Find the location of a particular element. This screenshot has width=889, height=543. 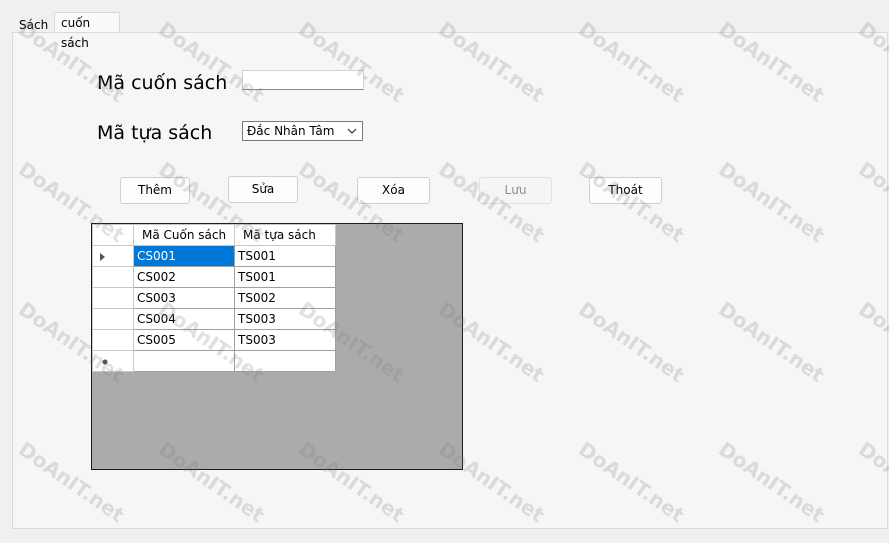

column-header-ma-tua-sach: Mã tựa sách is located at coordinates (285, 235).